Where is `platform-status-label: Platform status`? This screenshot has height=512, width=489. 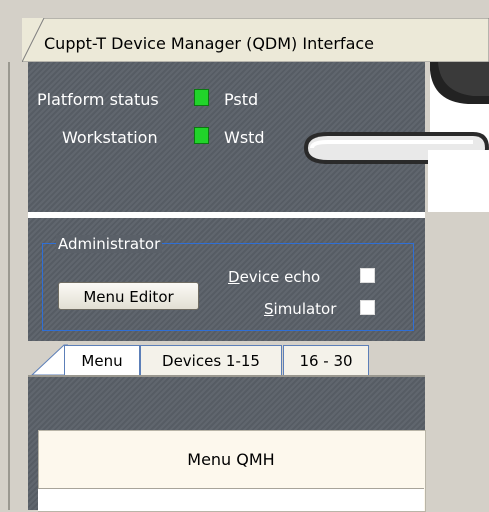 platform-status-label: Platform status is located at coordinates (98, 99).